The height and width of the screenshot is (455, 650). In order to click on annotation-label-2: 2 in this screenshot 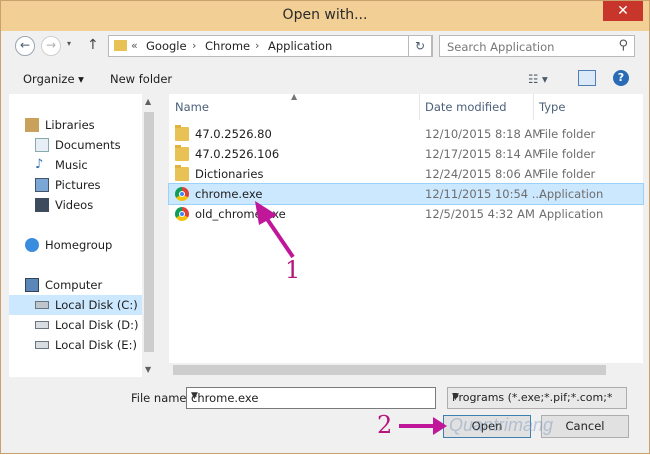, I will do `click(385, 425)`.